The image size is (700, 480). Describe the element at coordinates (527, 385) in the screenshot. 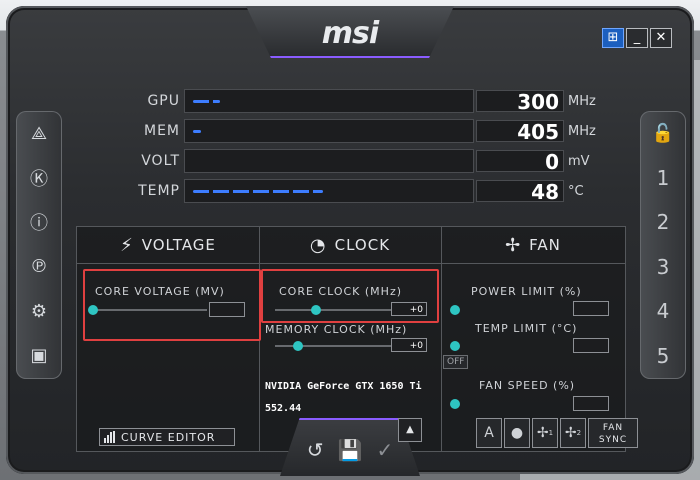

I see `fan-speed-label: FAN SPEED (%)` at that location.